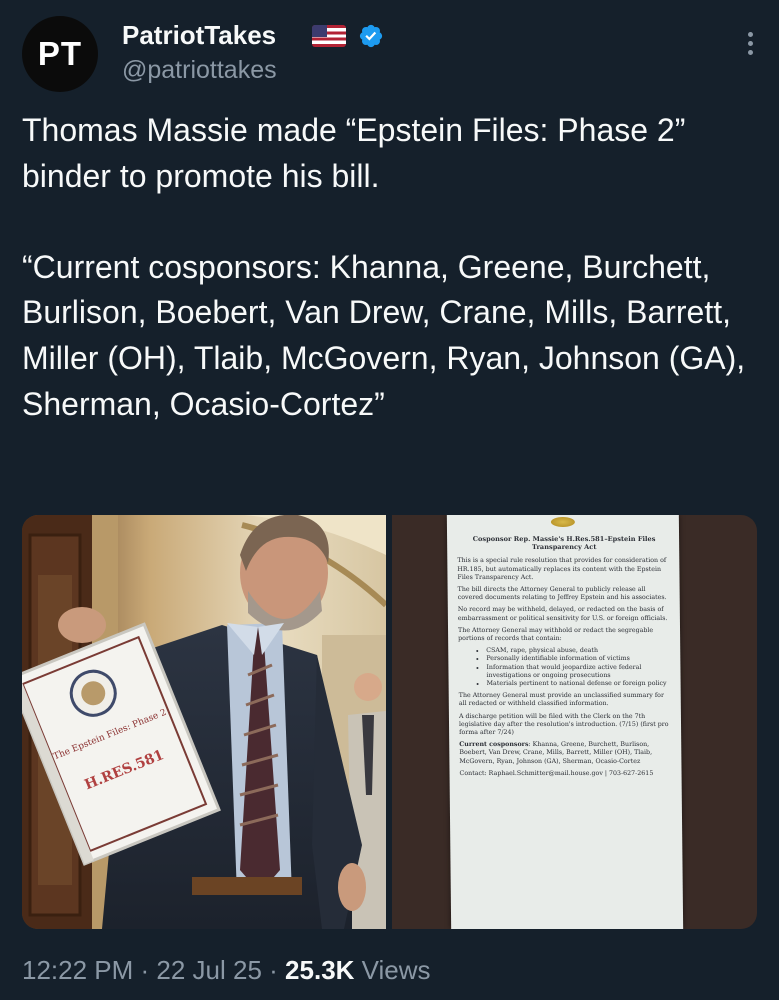  What do you see at coordinates (199, 35) in the screenshot?
I see `display-name: PatriotTakes` at bounding box center [199, 35].